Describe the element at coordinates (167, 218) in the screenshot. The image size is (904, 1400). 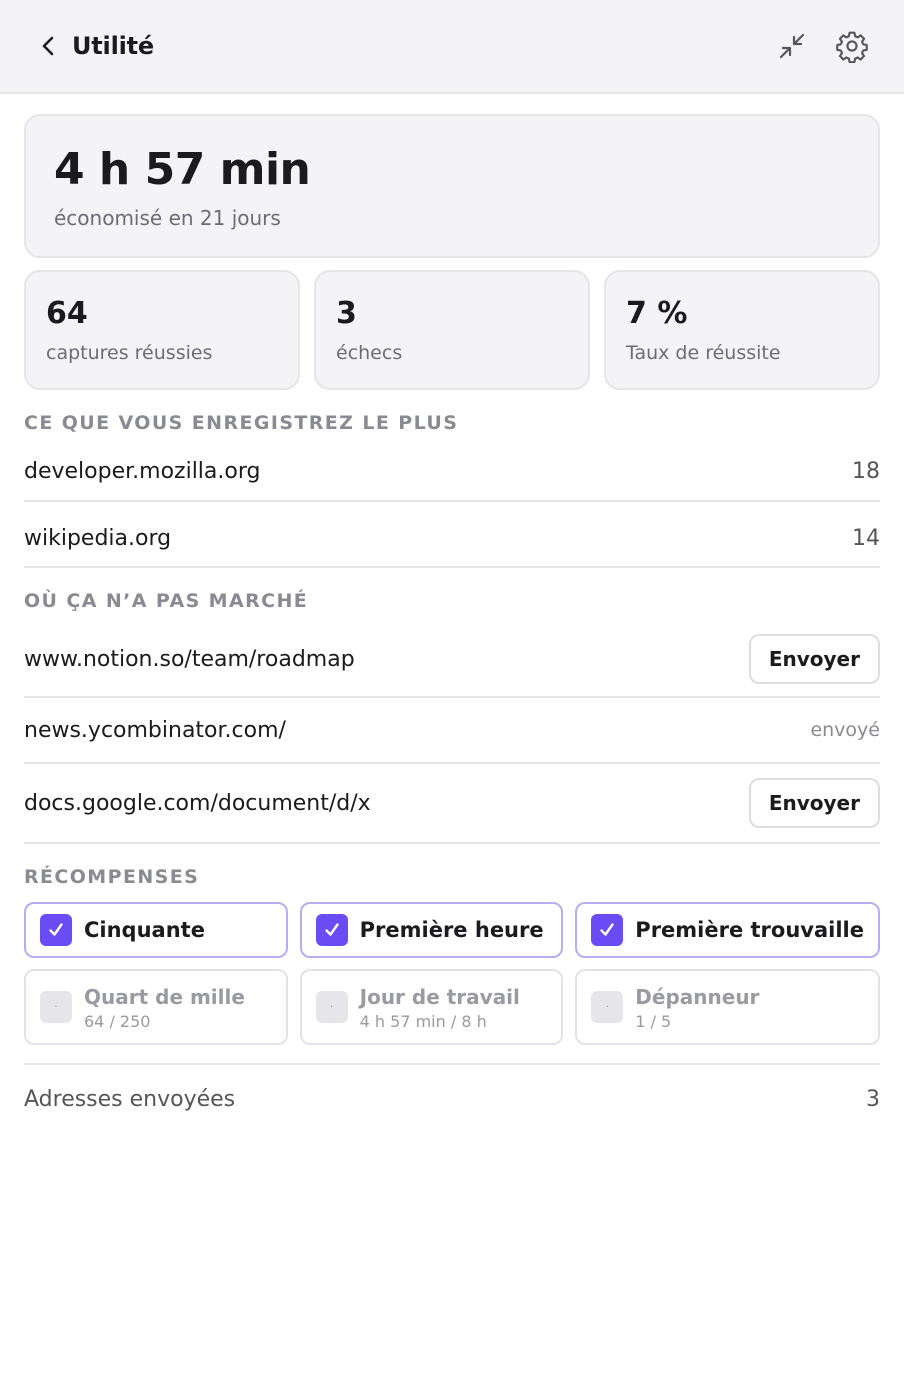
I see `time-saved-subtitle: économisé en 21 jours` at that location.